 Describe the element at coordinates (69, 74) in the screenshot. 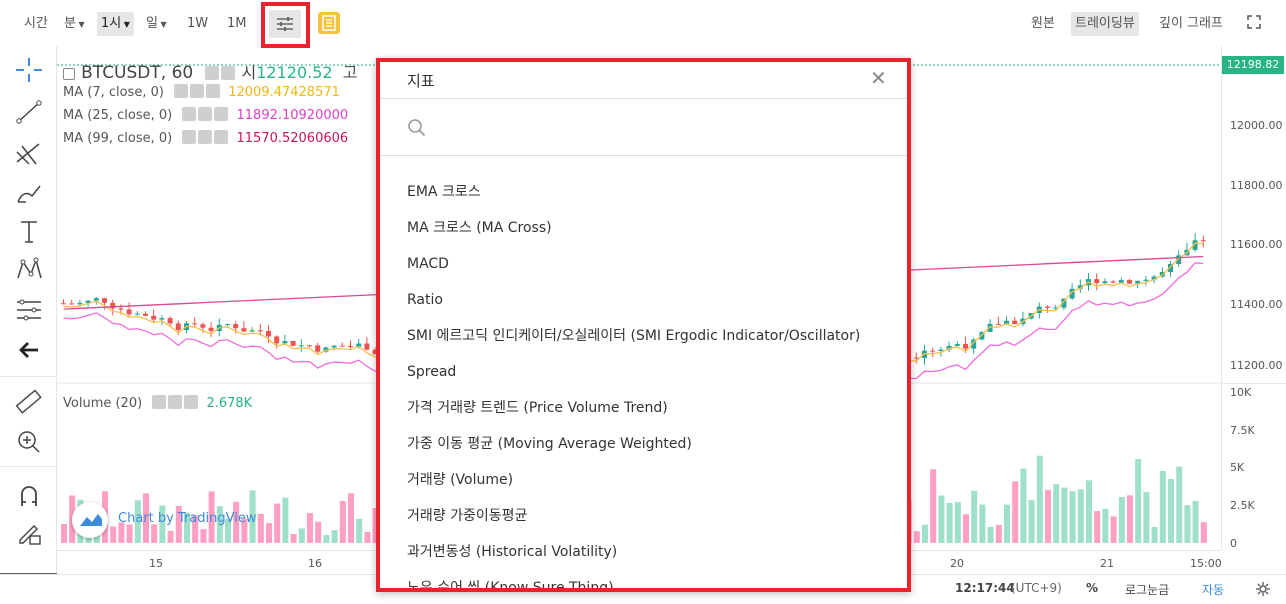

I see `collapse-legend-icon` at that location.